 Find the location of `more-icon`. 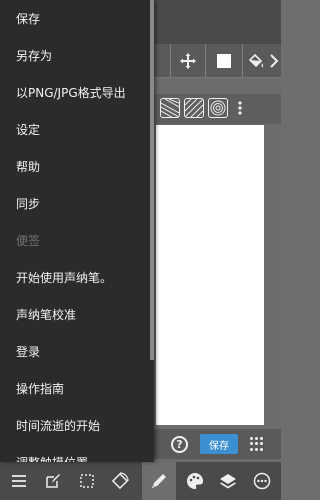

more-icon is located at coordinates (262, 481).